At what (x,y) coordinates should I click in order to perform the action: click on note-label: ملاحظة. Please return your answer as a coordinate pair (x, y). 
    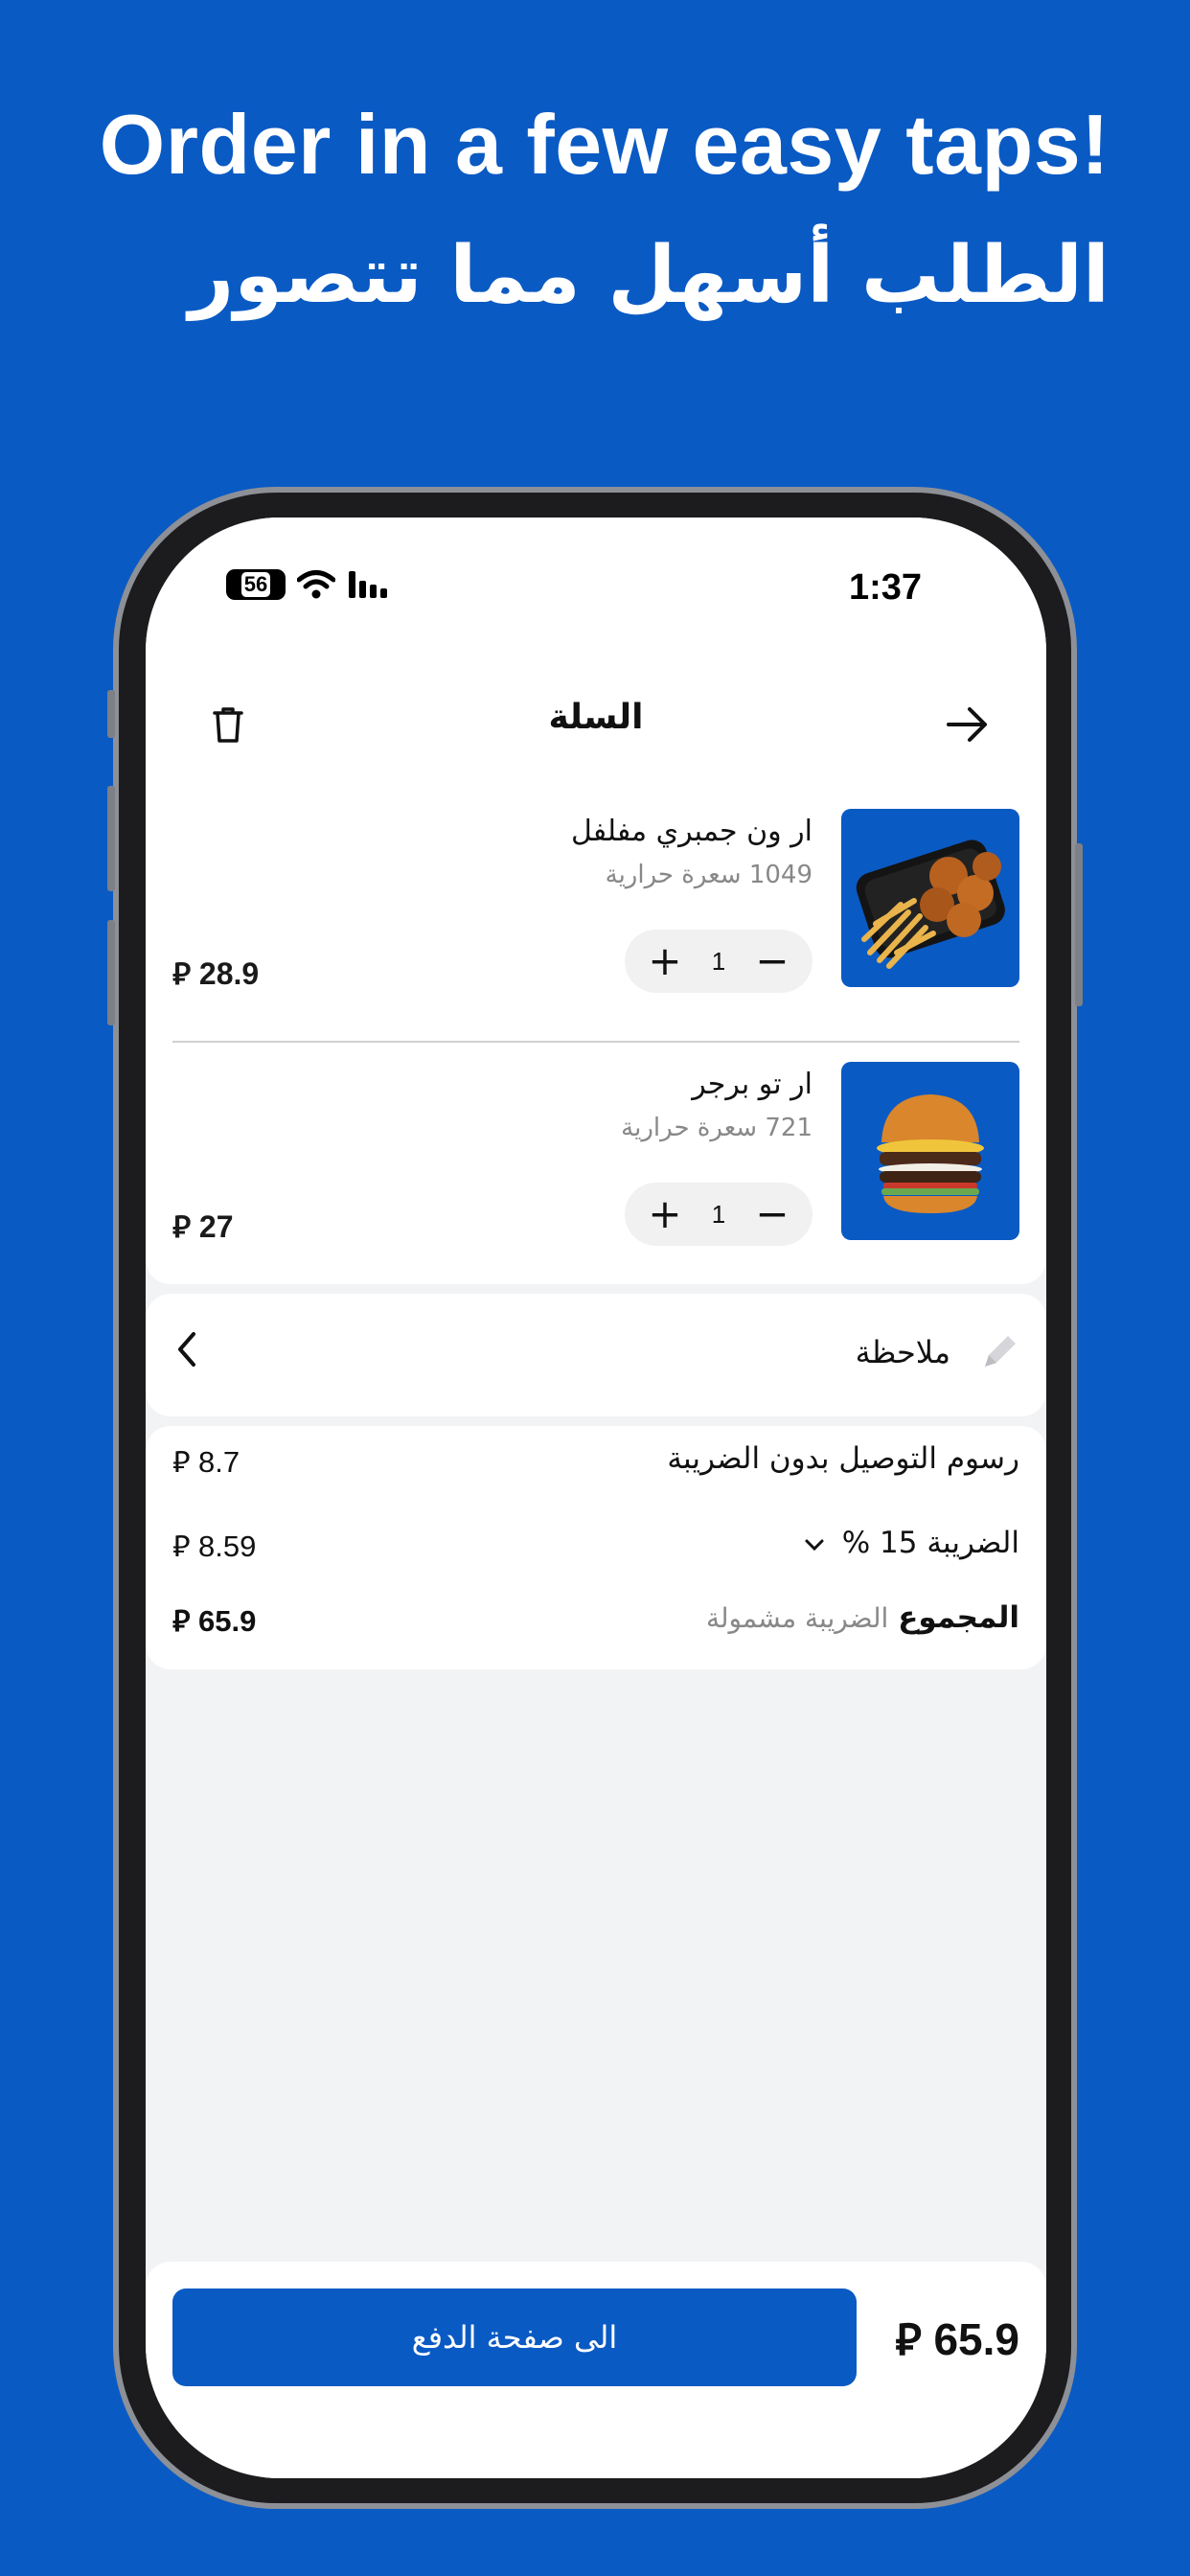
    Looking at the image, I should click on (903, 1352).